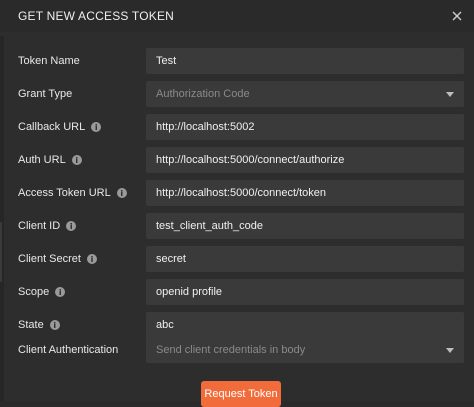  I want to click on grant-type-label: Grant Type, so click(82, 94).